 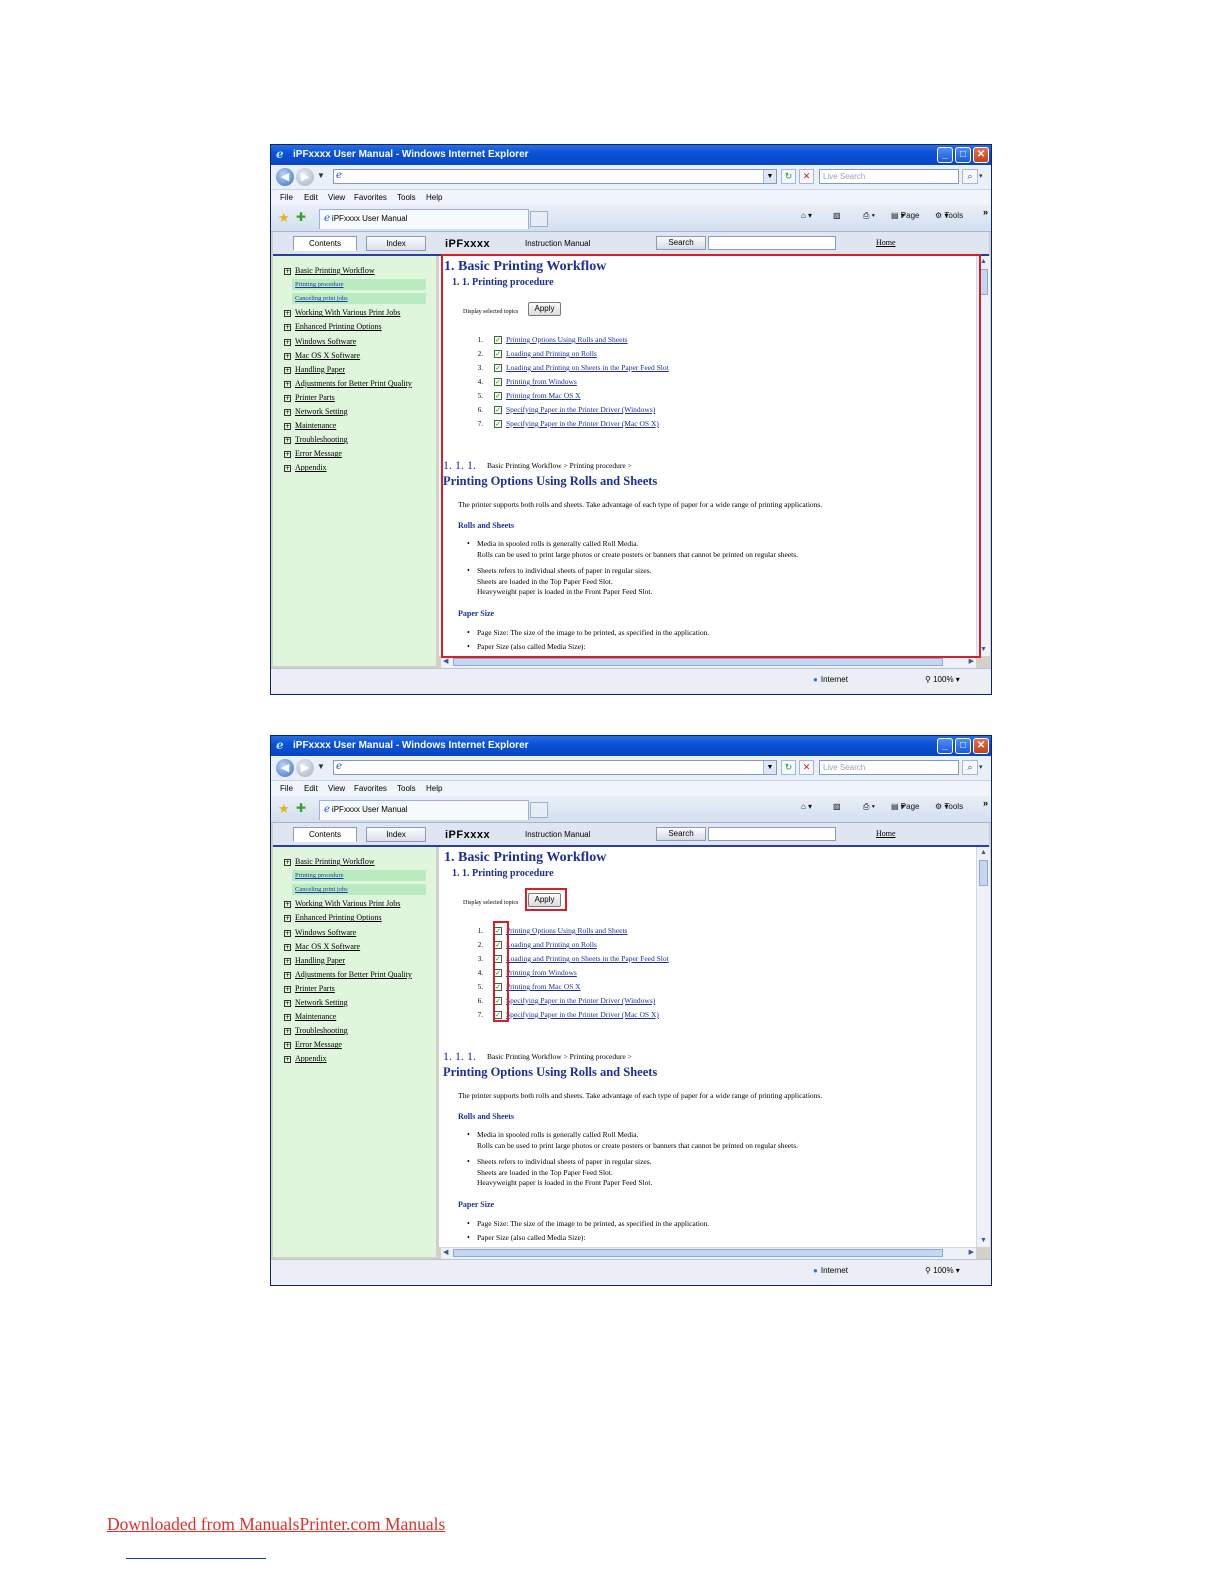 I want to click on scroll-down-icon: ▼, so click(x=983, y=1241).